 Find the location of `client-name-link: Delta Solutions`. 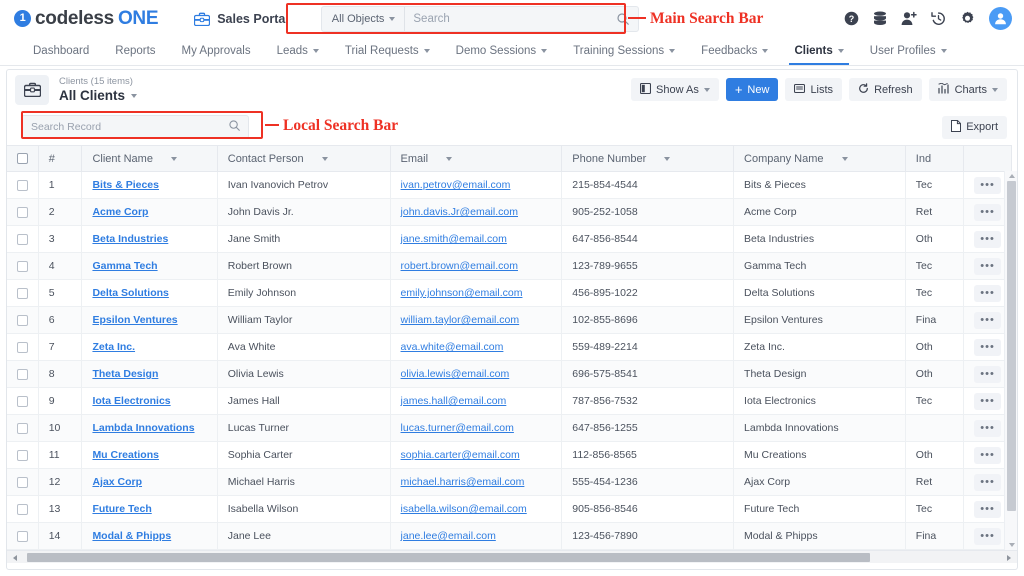

client-name-link: Delta Solutions is located at coordinates (130, 293).